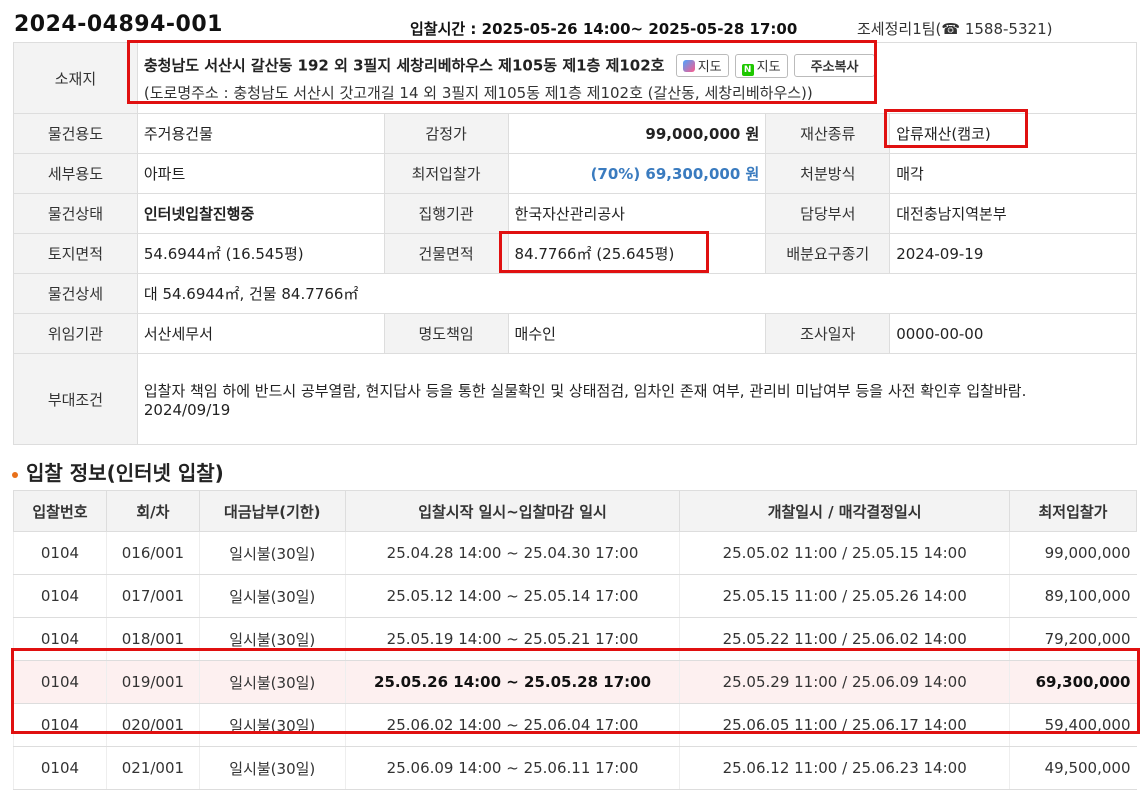  Describe the element at coordinates (768, 67) in the screenshot. I see `naver-map-label: 지도` at that location.